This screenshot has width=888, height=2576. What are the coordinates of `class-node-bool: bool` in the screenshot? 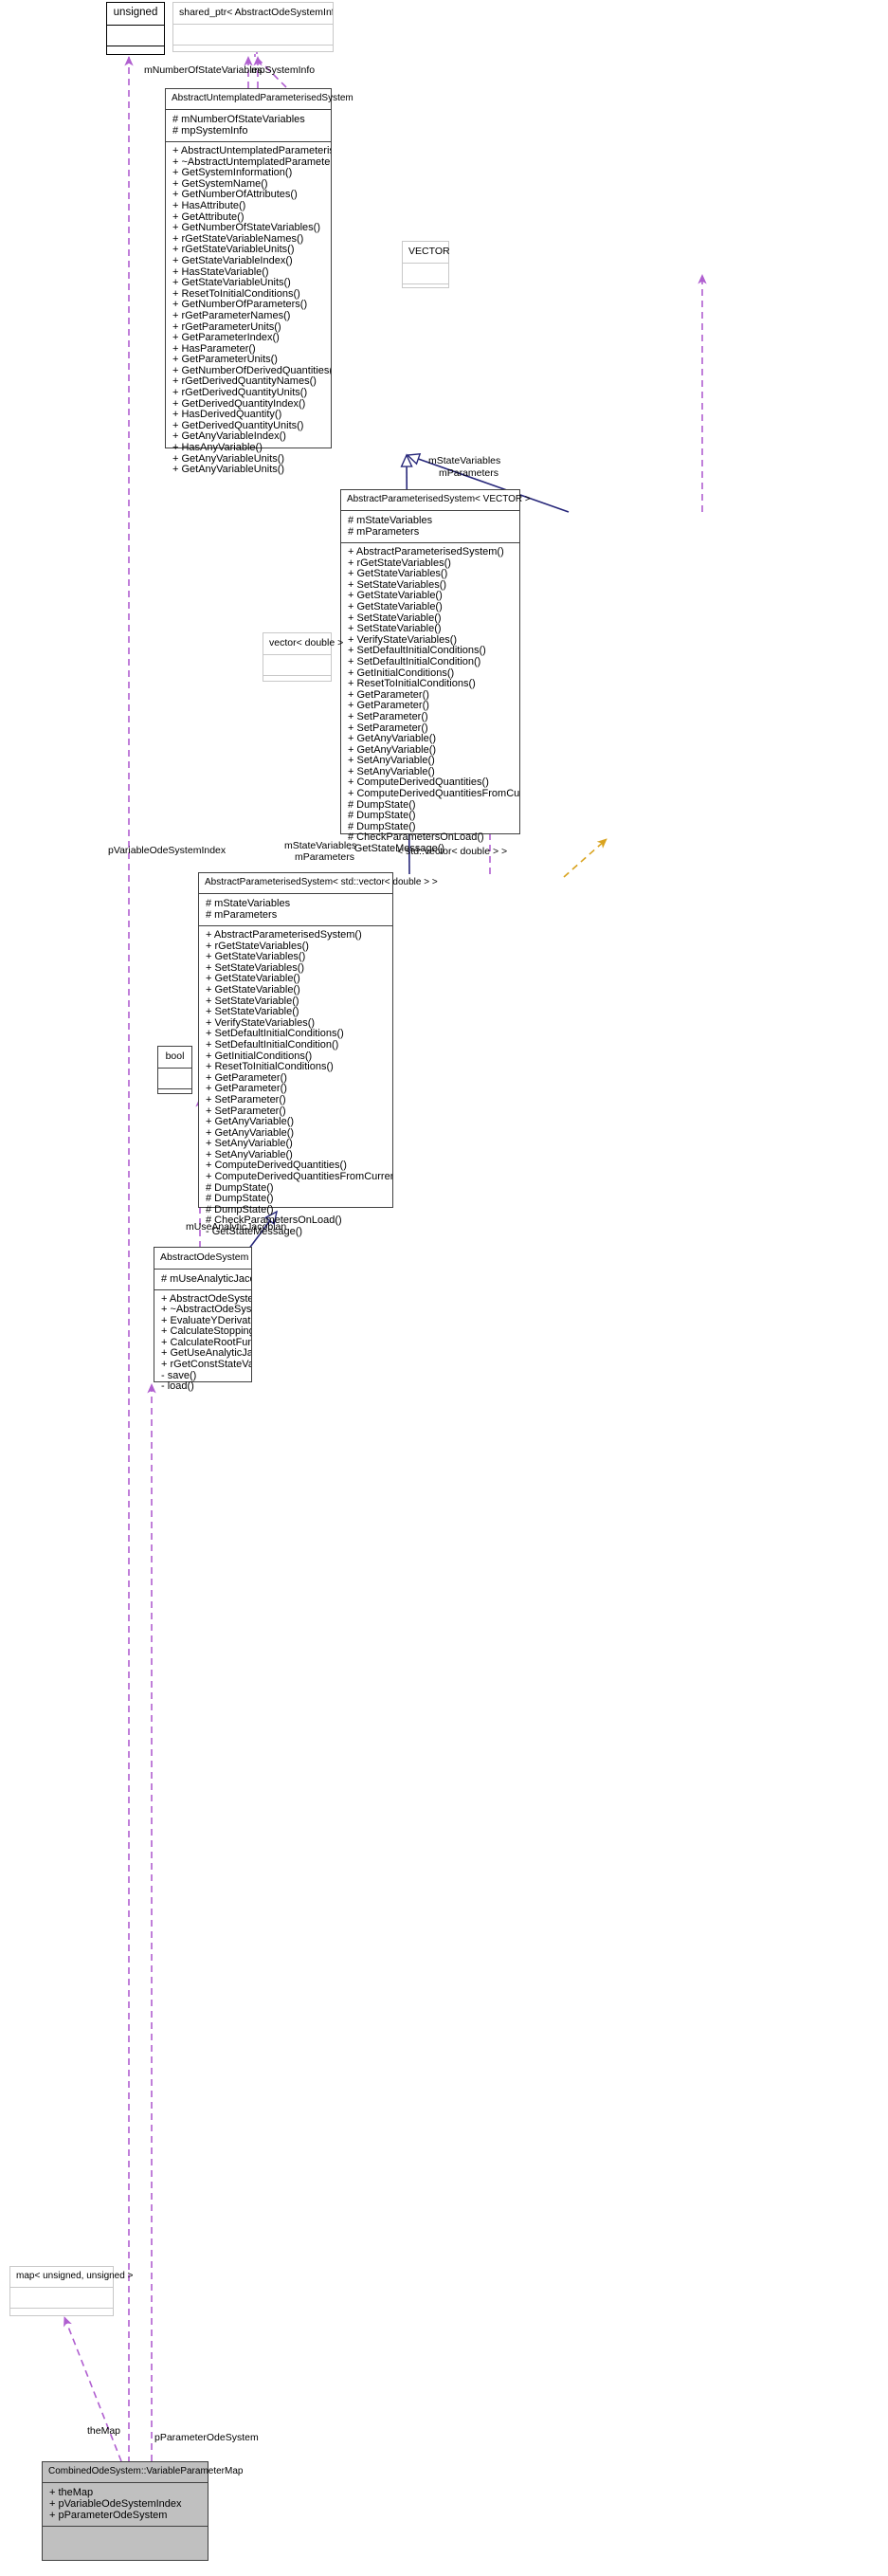 It's located at (174, 1070).